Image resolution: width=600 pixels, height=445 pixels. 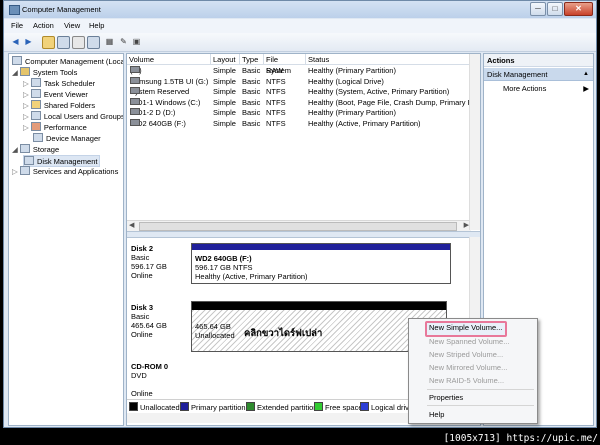 I want to click on column-layout: Layout, so click(x=225, y=59).